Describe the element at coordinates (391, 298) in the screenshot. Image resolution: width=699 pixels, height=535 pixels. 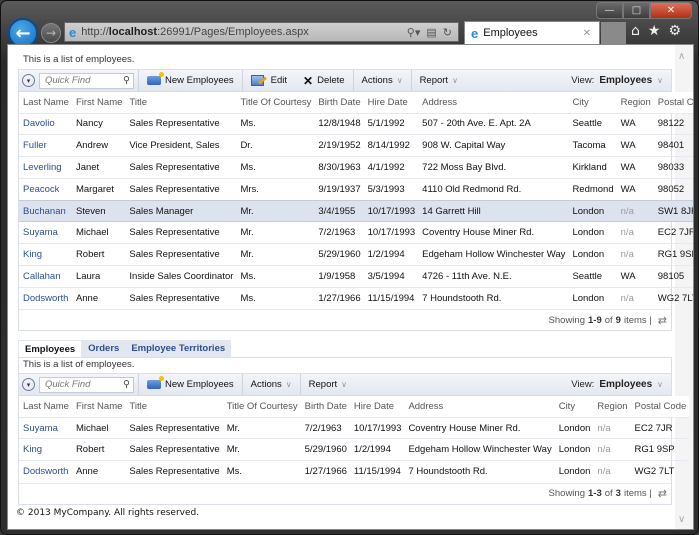
I see `table-cell: 11/15/1994` at that location.